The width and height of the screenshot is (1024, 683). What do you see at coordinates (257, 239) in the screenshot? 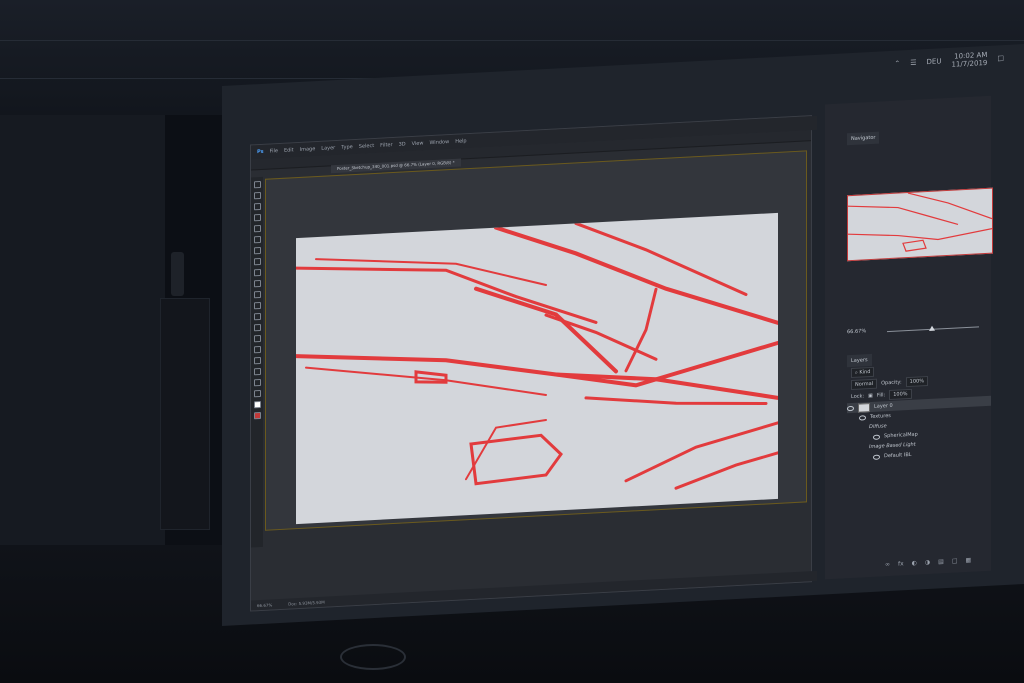
I see `eyedropper-tool-icon` at bounding box center [257, 239].